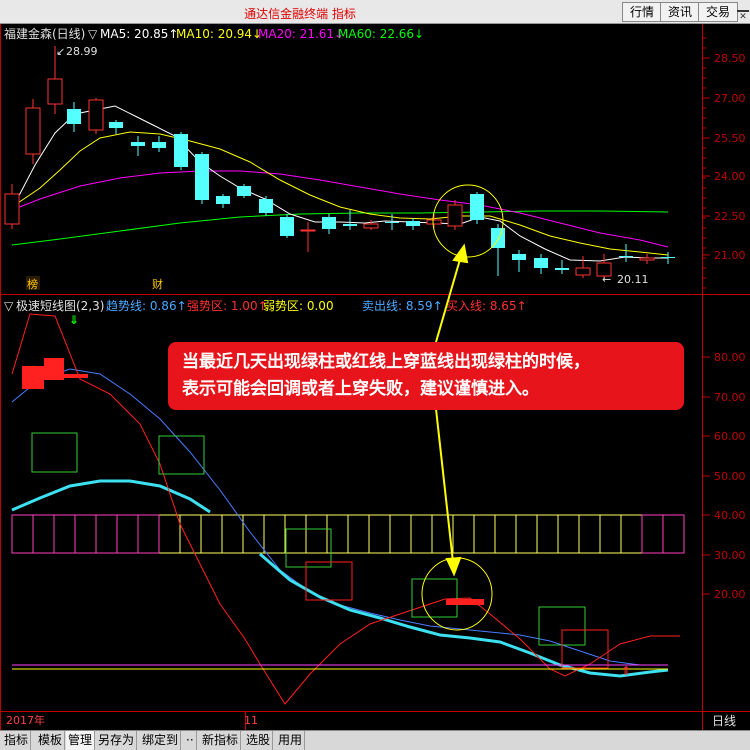  Describe the element at coordinates (730, 476) in the screenshot. I see `indicator-tick-label: 50.00` at that location.